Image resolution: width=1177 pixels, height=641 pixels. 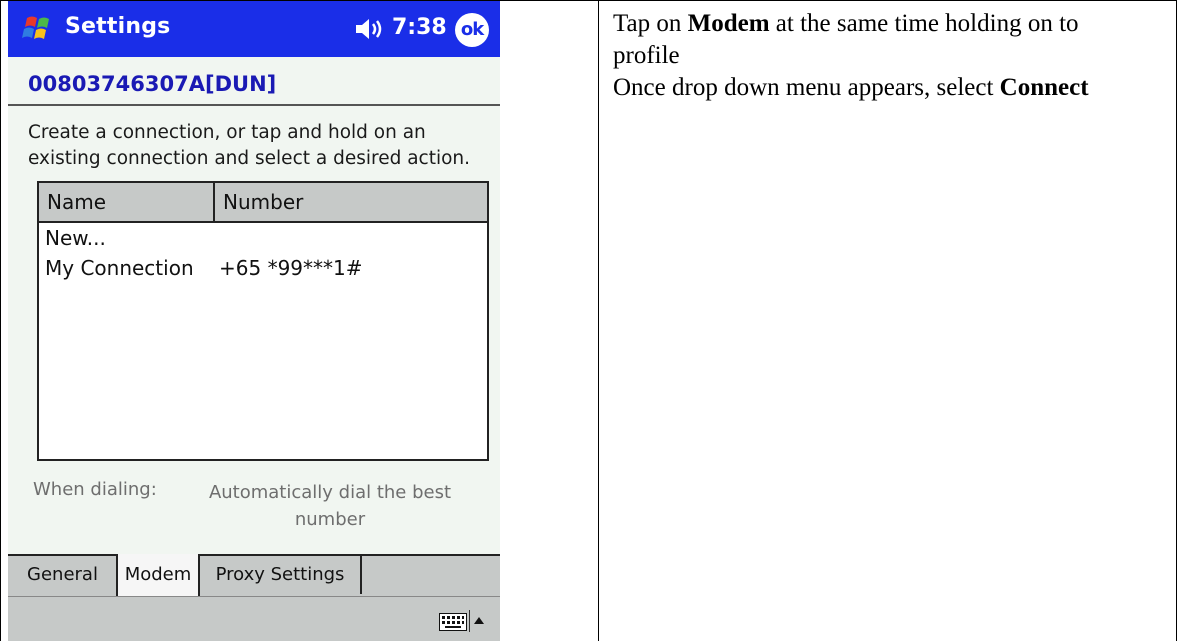 What do you see at coordinates (351, 202) in the screenshot?
I see `column-header-number: Number` at bounding box center [351, 202].